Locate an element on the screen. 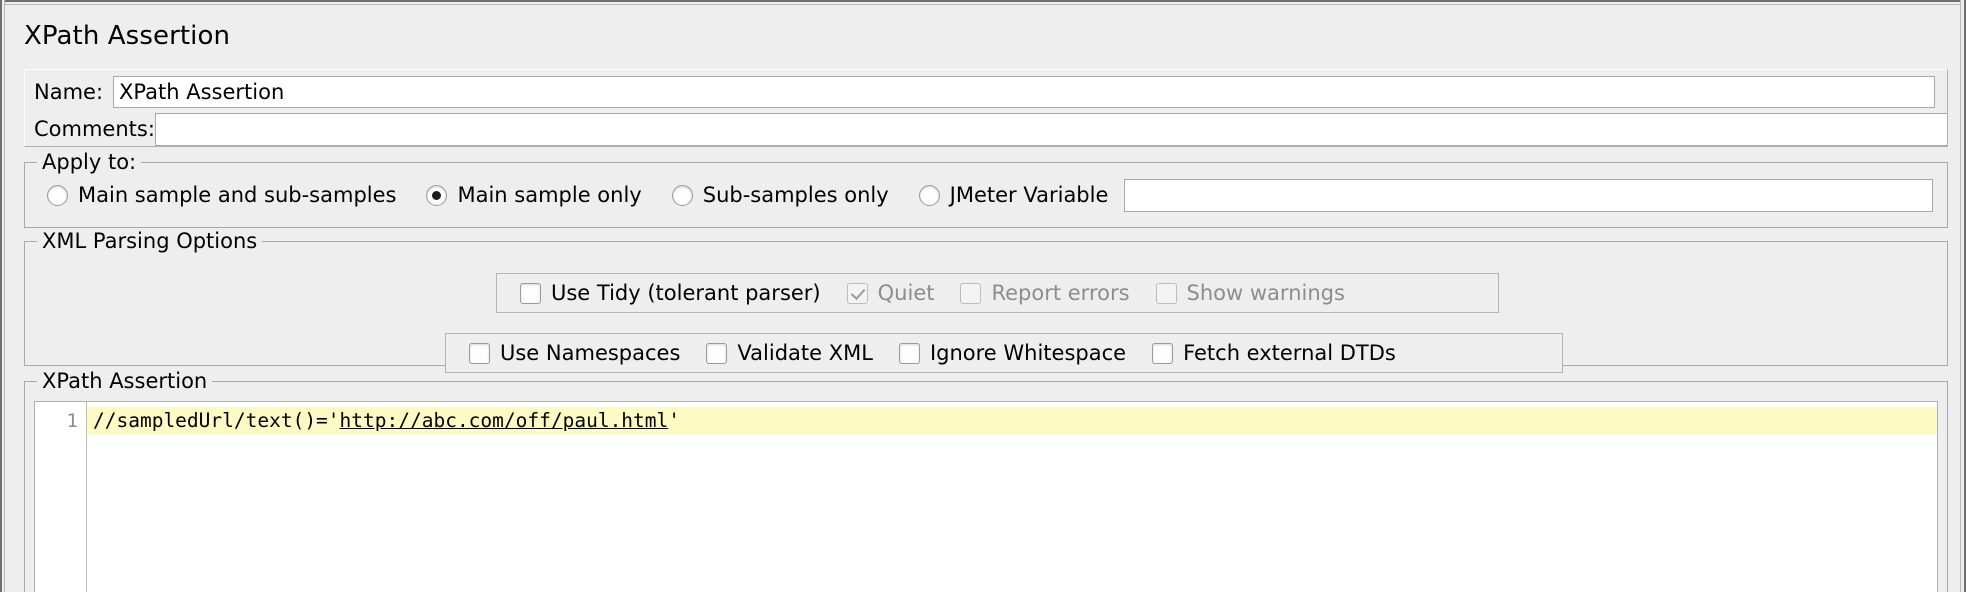  checkbox-label-use-namespaces: Use Namespaces is located at coordinates (590, 353).